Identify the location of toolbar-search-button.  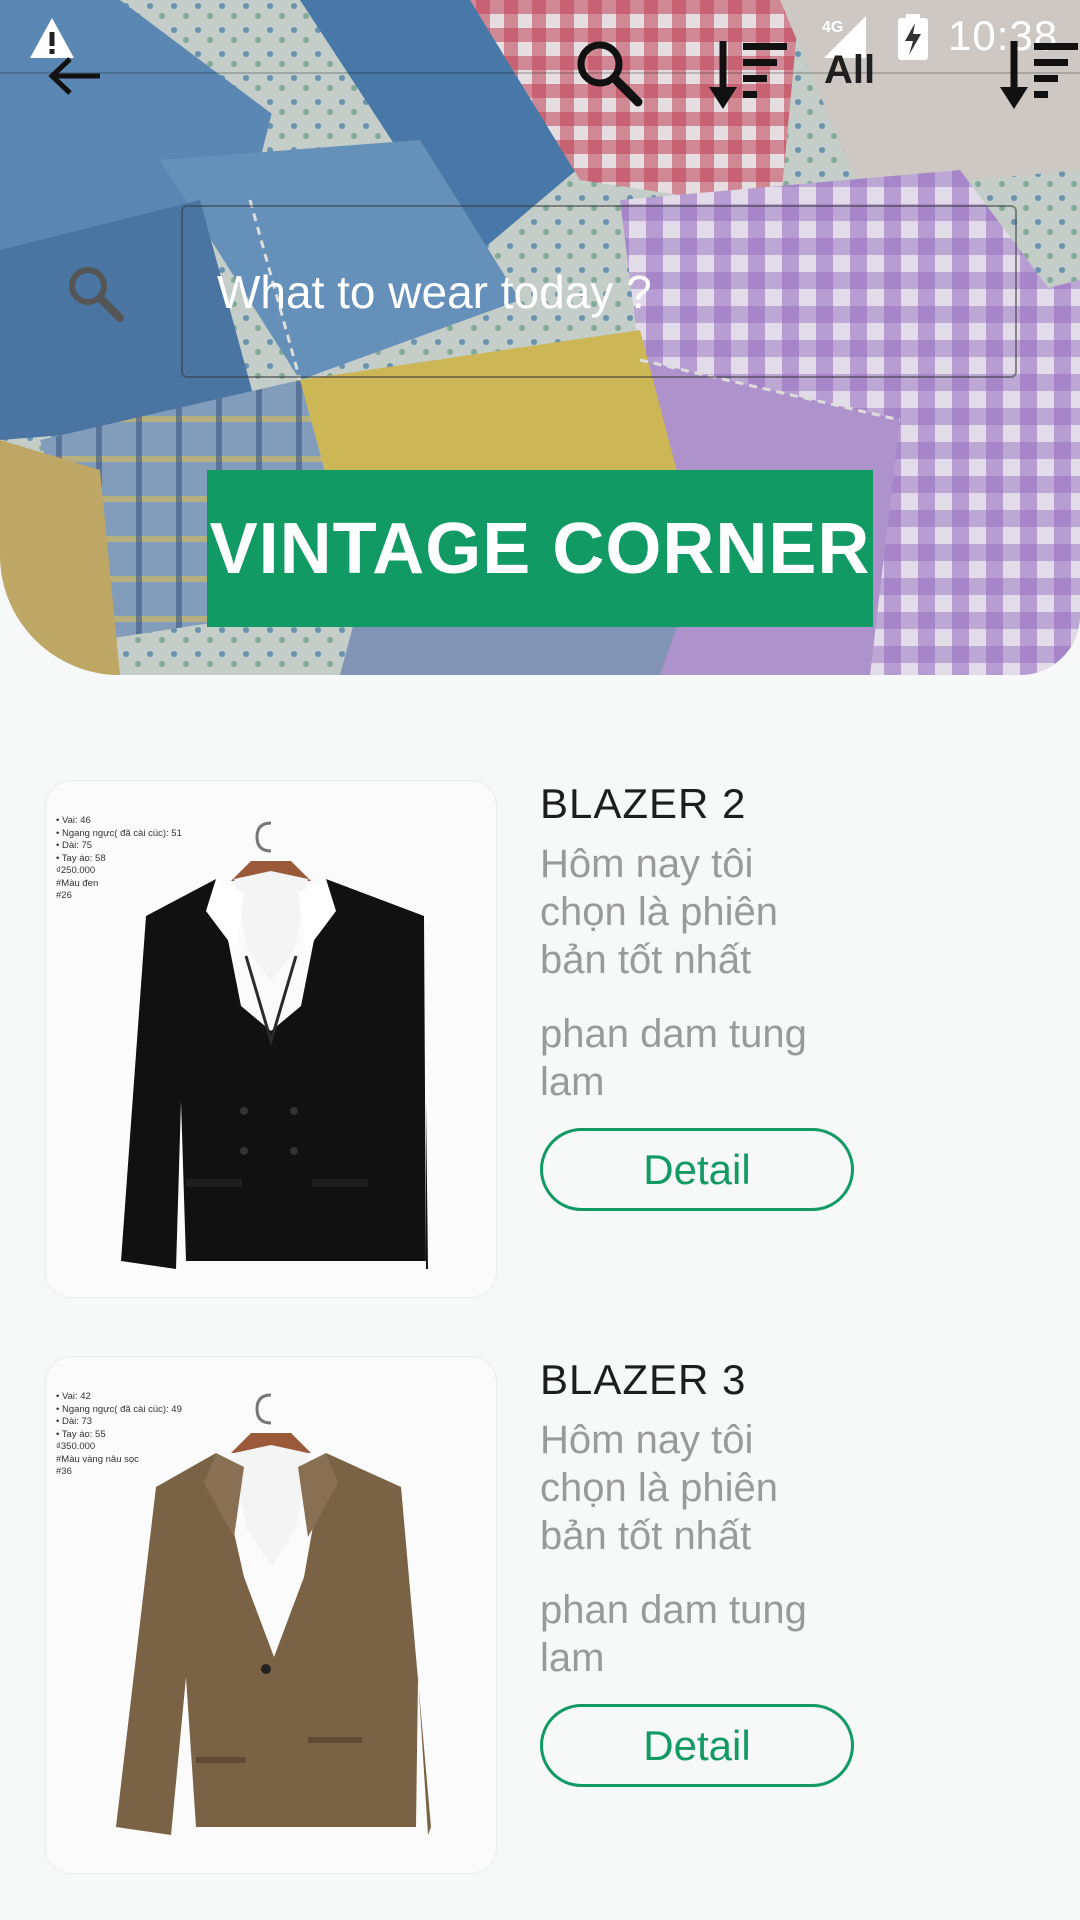
(608, 72).